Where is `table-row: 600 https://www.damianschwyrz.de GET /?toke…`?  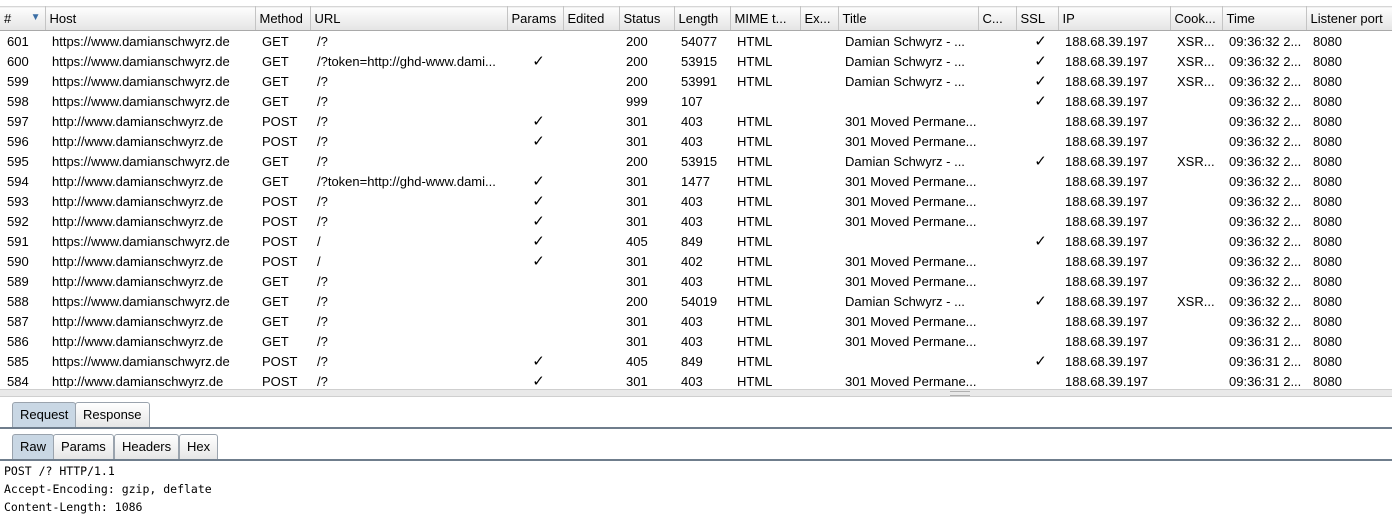 table-row: 600 https://www.damianschwyrz.de GET /?toke… is located at coordinates (696, 61).